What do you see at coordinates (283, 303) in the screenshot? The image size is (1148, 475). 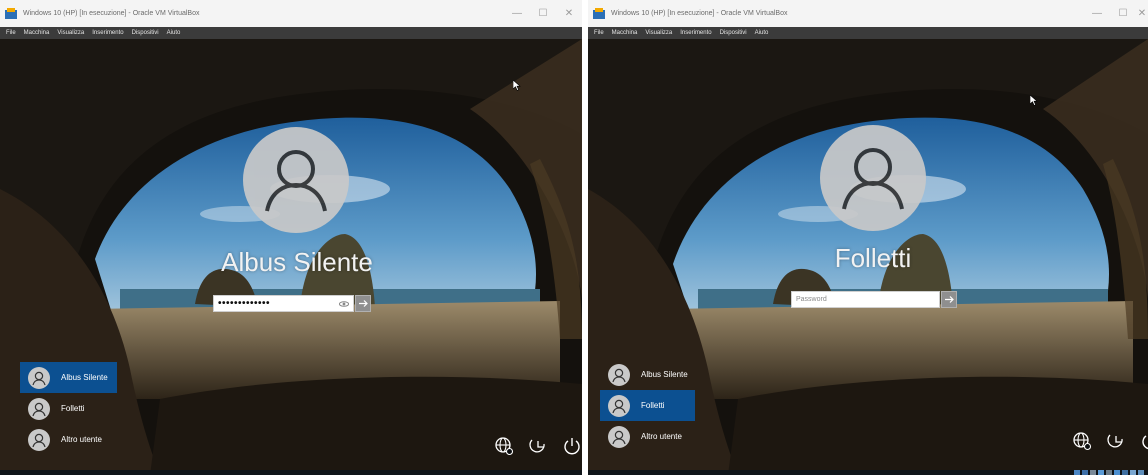 I see `password-input: •••••••••••••` at bounding box center [283, 303].